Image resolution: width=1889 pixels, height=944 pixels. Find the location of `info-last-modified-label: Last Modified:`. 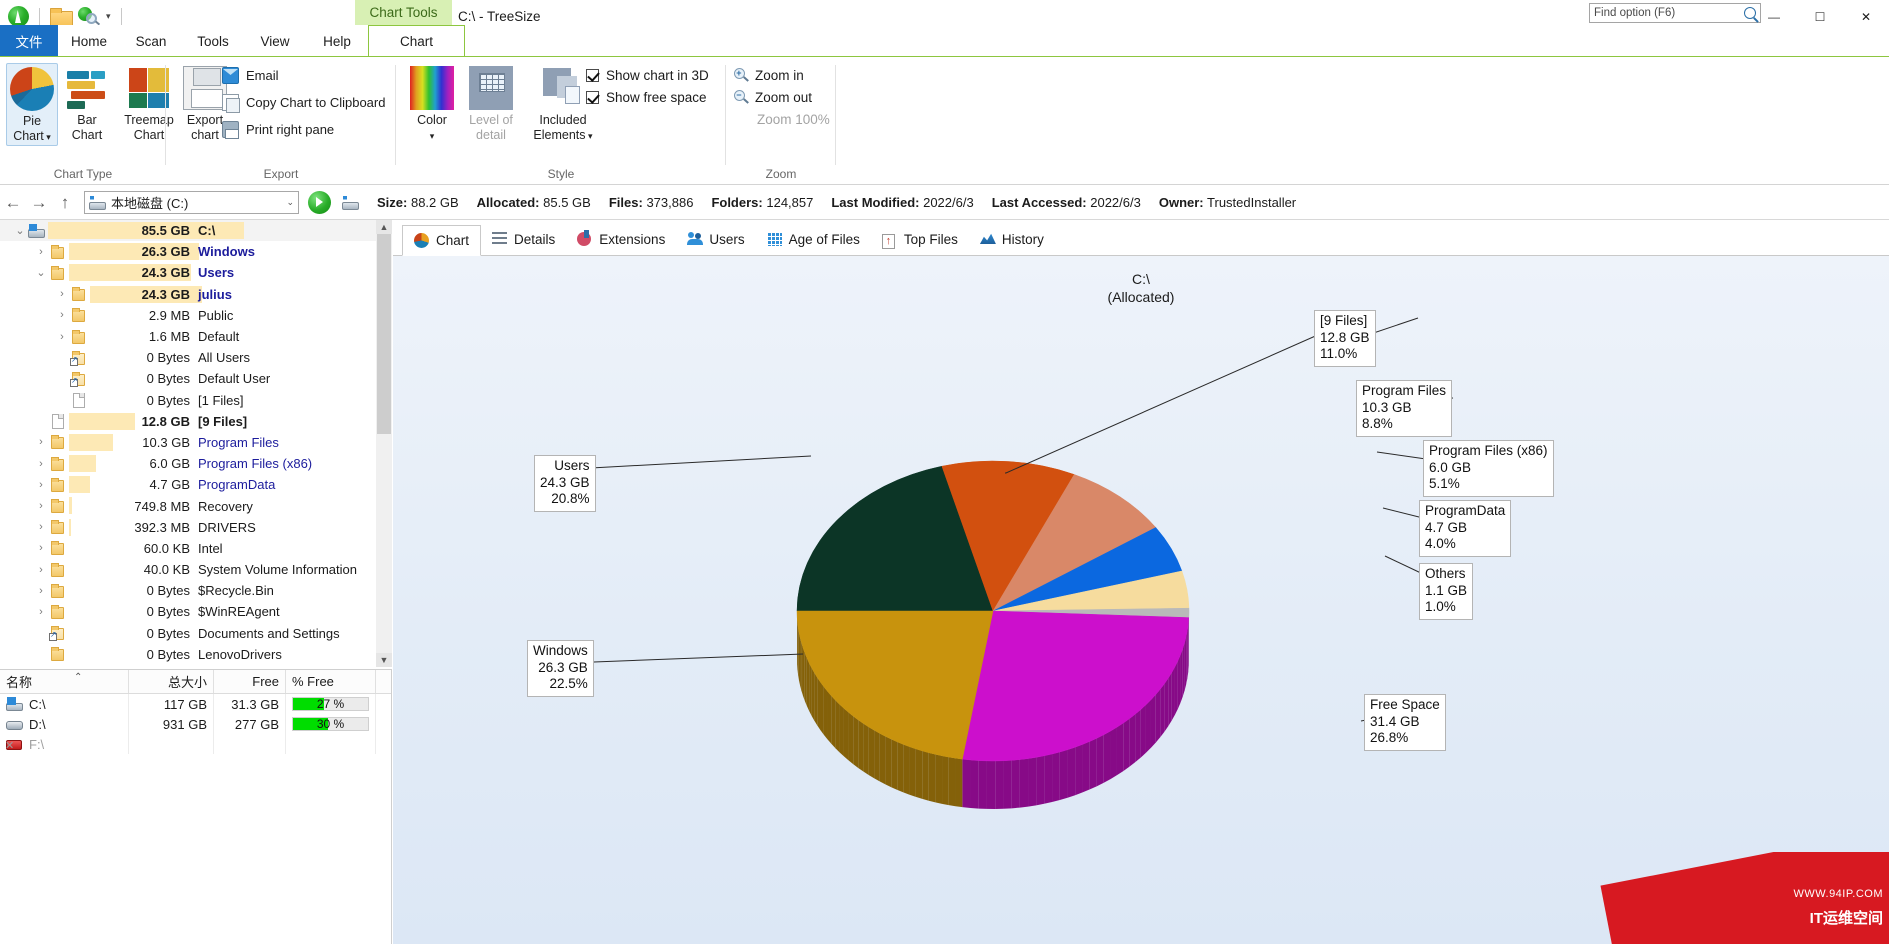

info-last-modified-label: Last Modified: is located at coordinates (875, 202).